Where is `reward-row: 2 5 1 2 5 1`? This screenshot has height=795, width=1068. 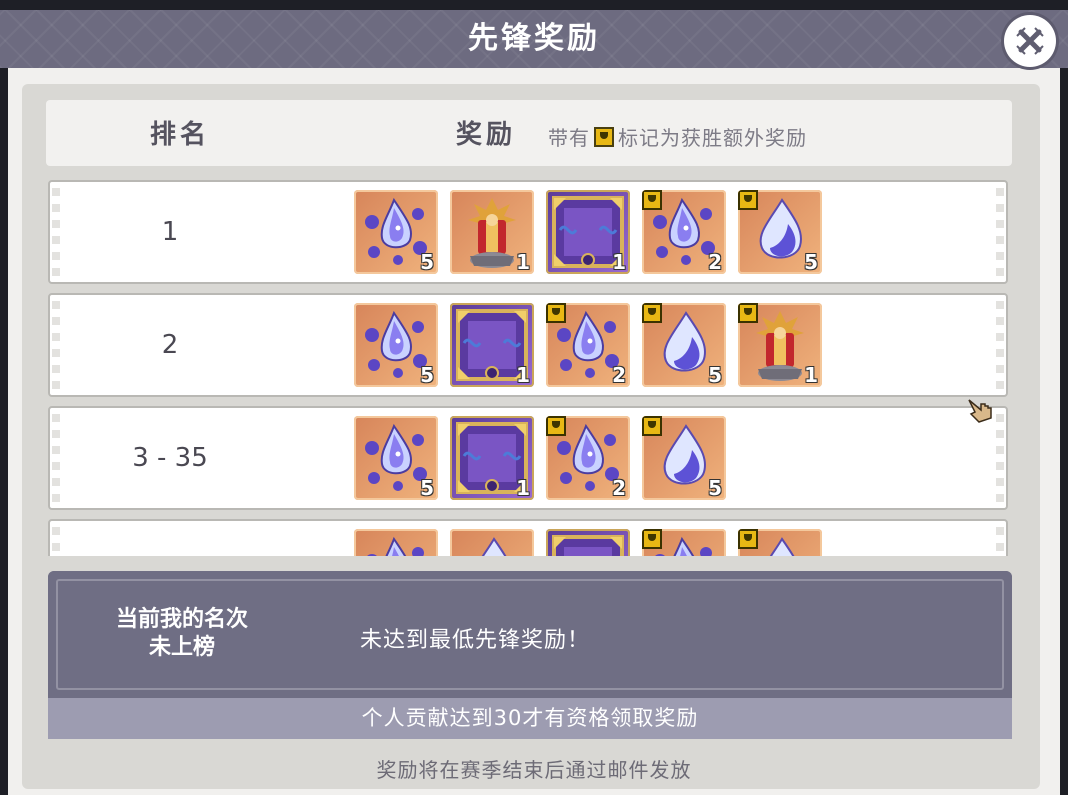 reward-row: 2 5 1 2 5 1 is located at coordinates (528, 345).